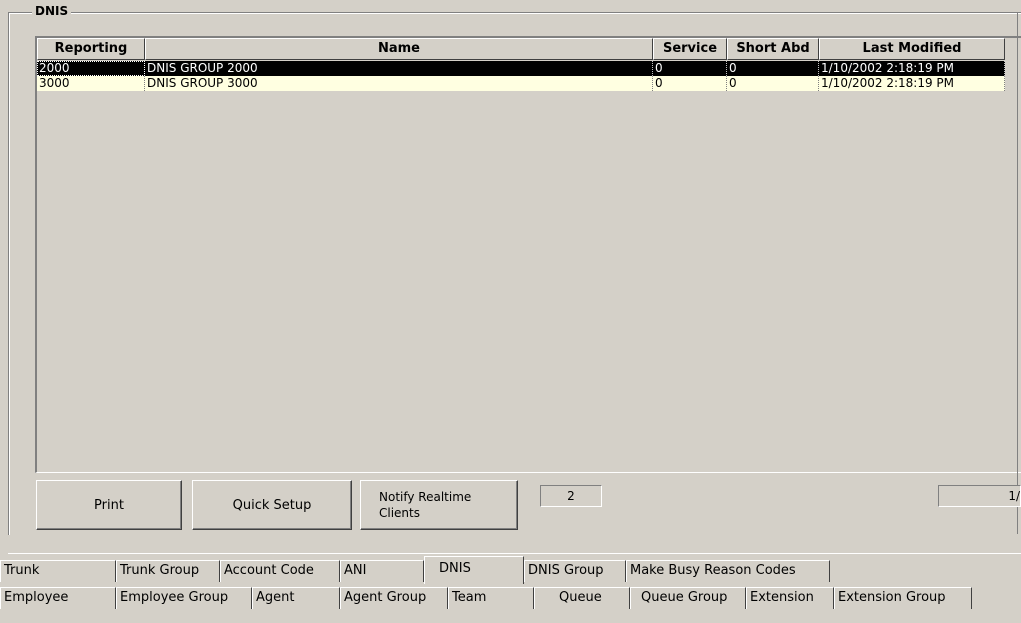 This screenshot has height=623, width=1021. I want to click on tab-employee-group: Employee Group, so click(184, 598).